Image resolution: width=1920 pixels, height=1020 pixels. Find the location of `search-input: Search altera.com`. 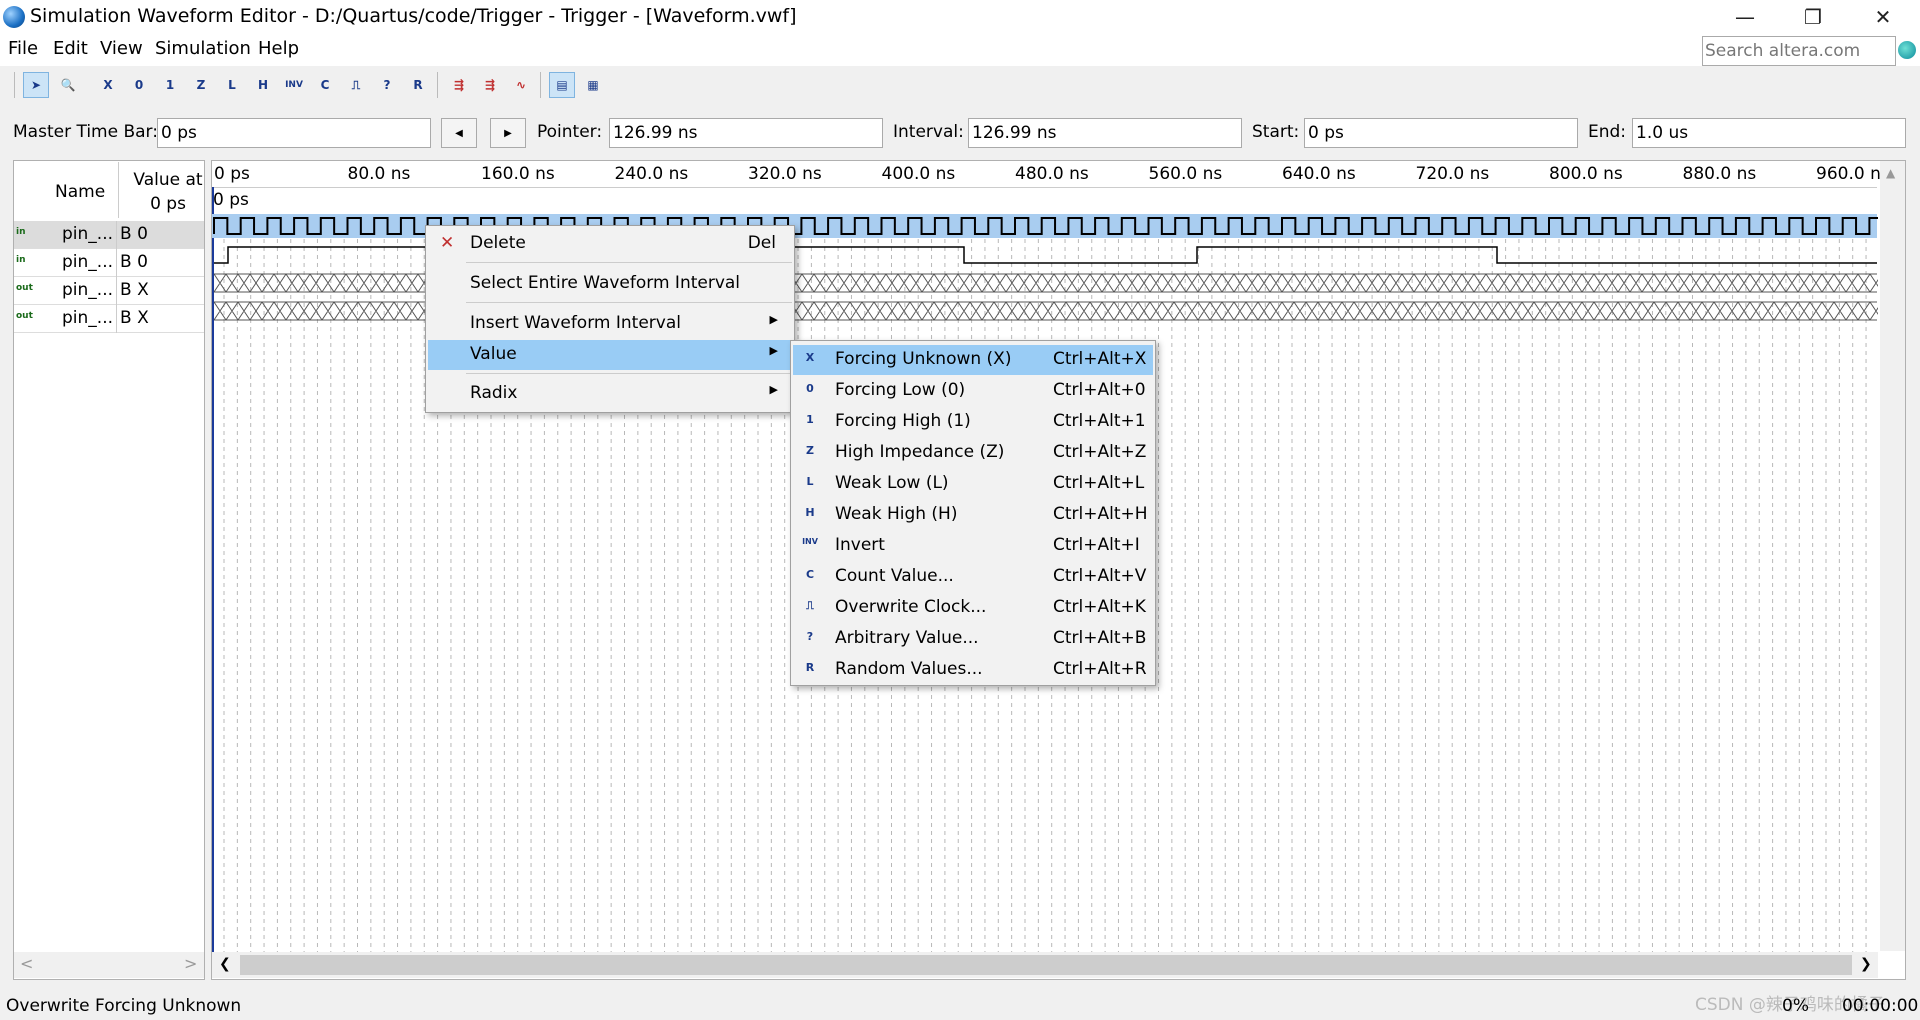

search-input: Search altera.com is located at coordinates (1799, 51).